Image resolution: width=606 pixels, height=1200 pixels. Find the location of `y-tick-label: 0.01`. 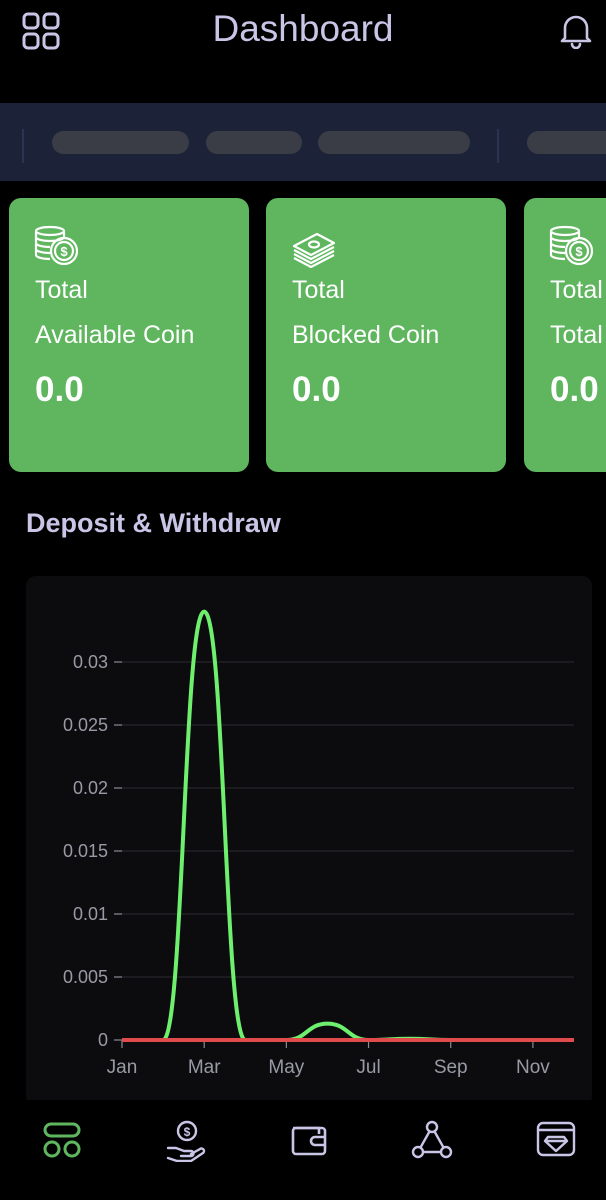

y-tick-label: 0.01 is located at coordinates (90, 914).